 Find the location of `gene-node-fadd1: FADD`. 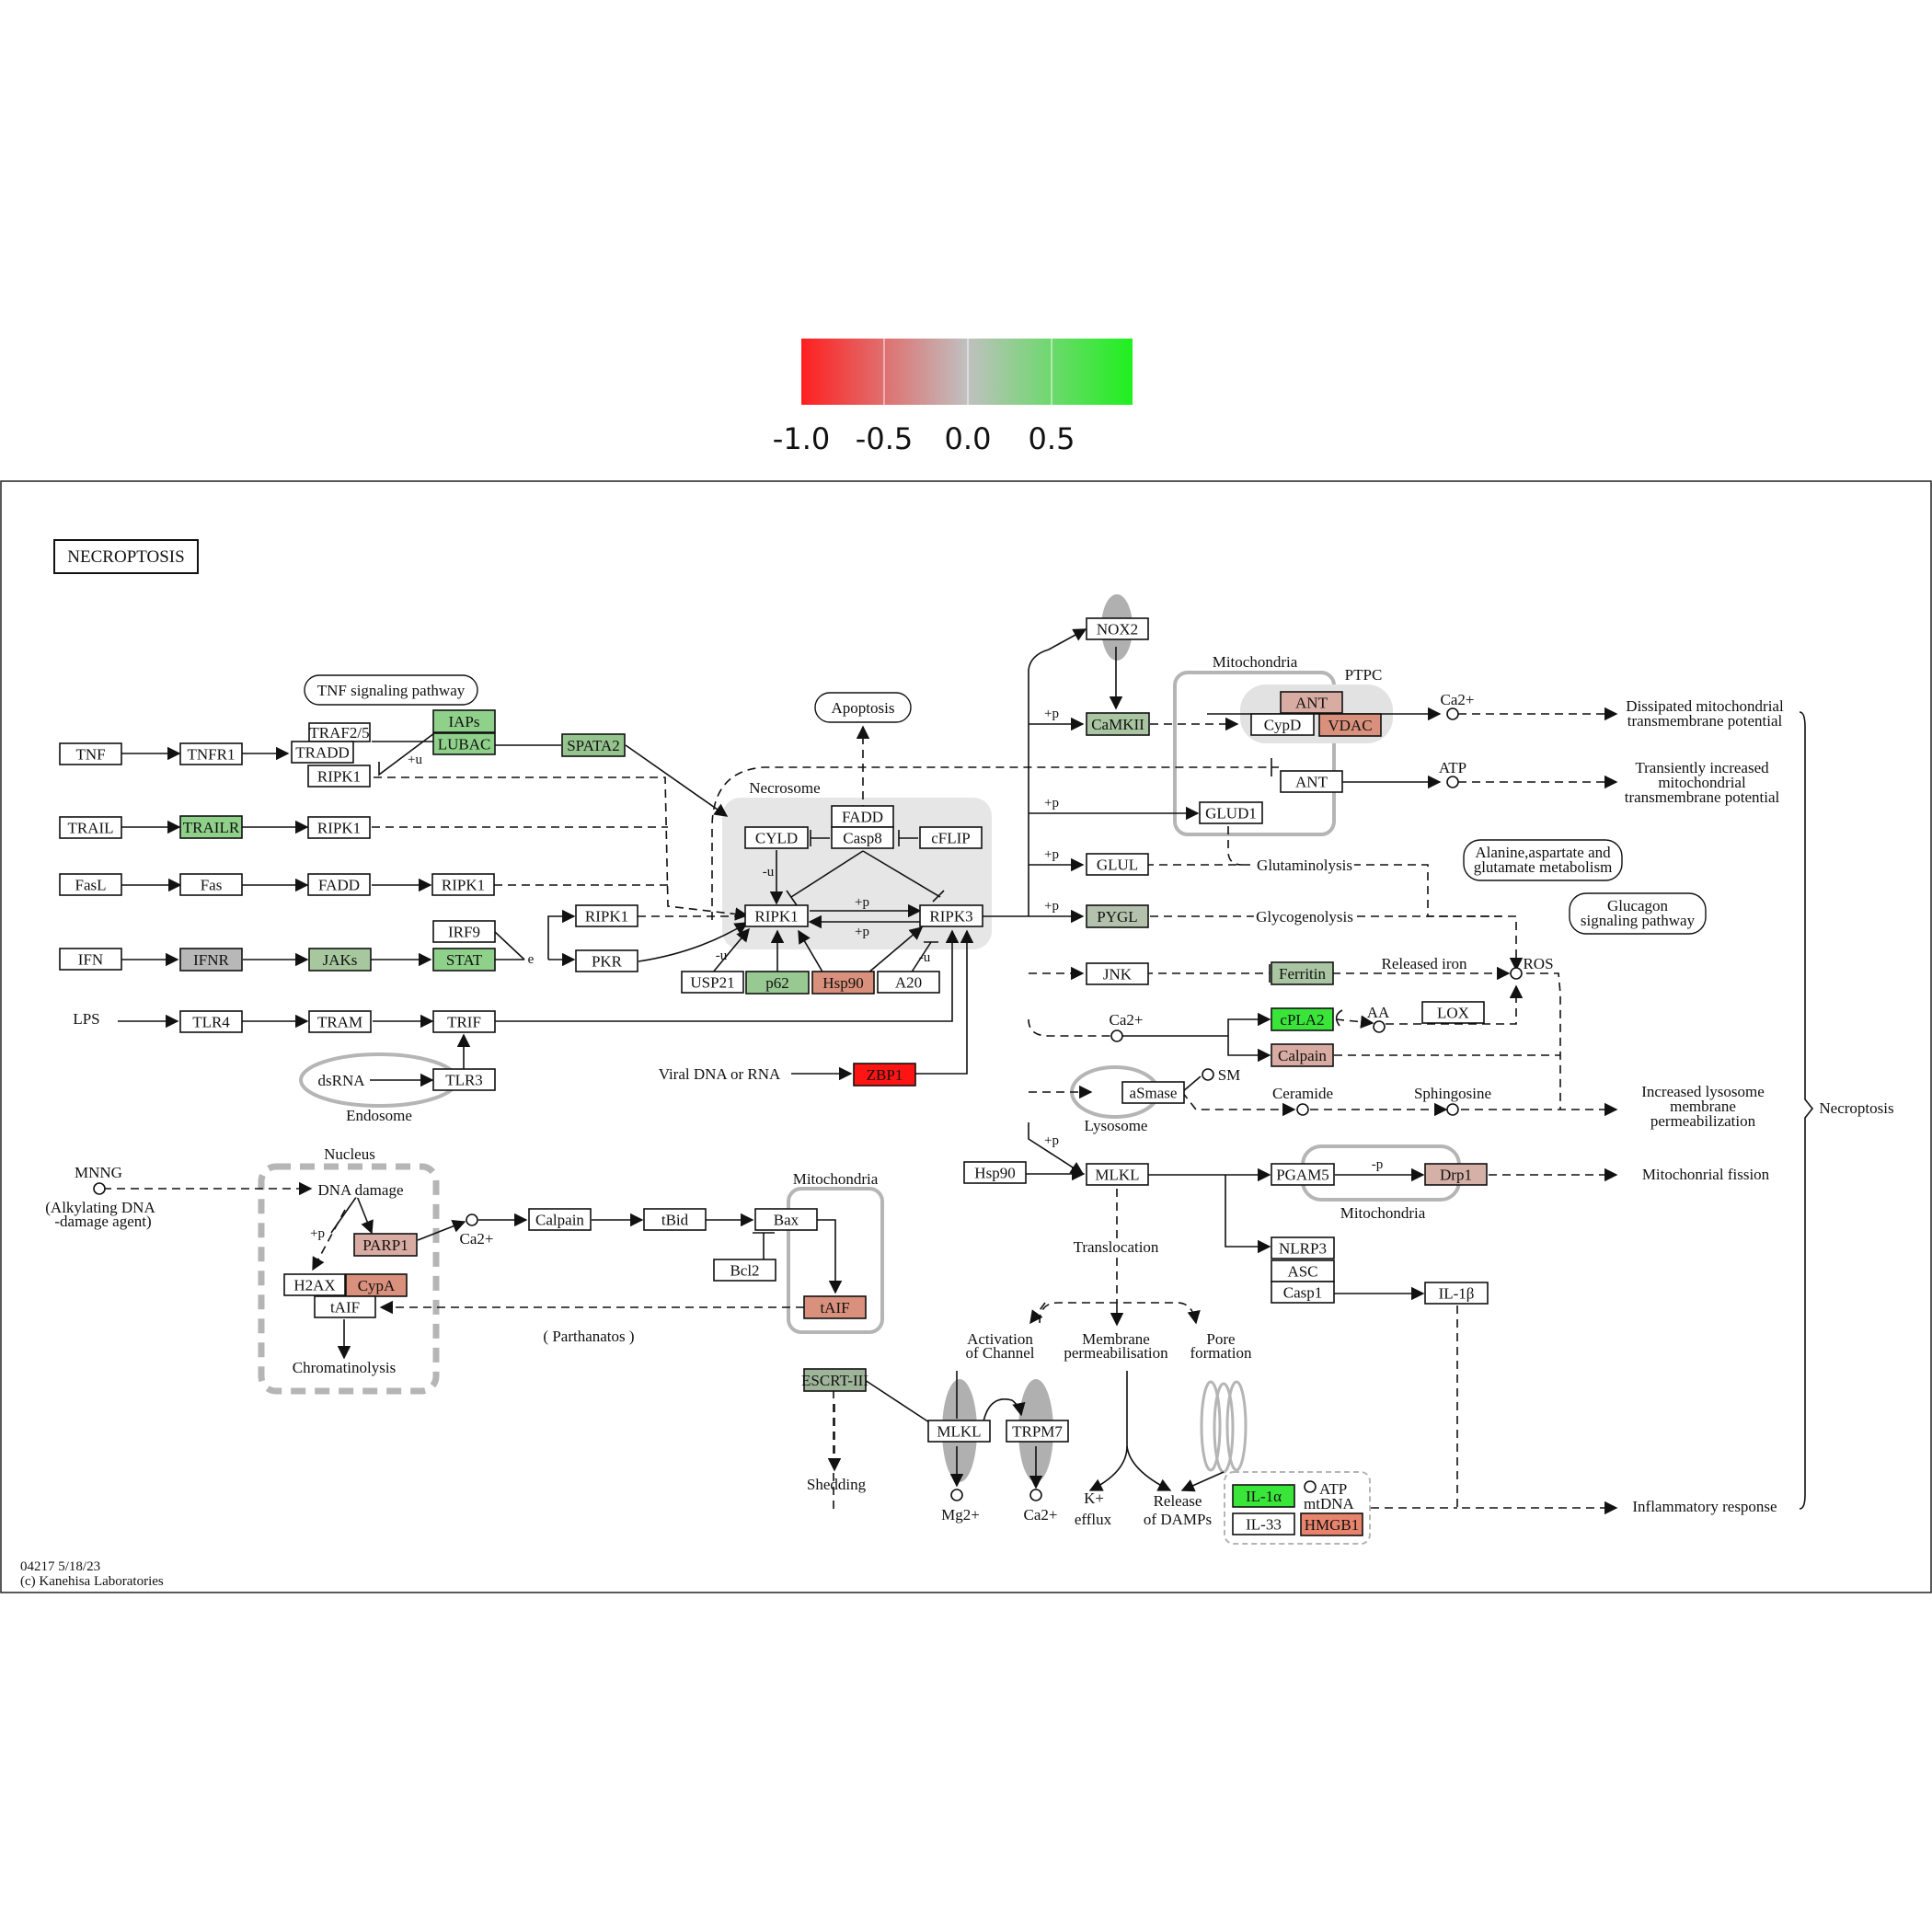

gene-node-fadd1: FADD is located at coordinates (339, 884).